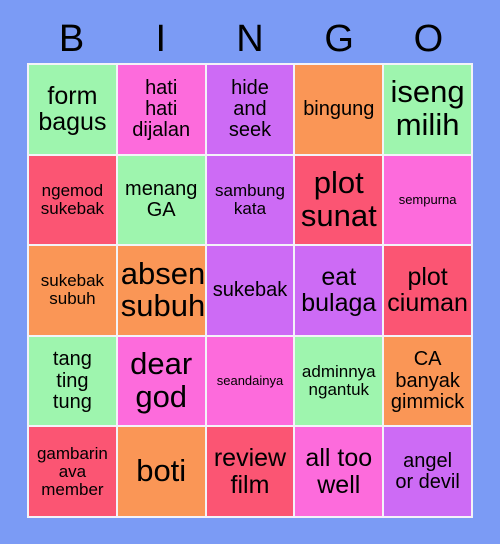 This screenshot has height=544, width=500. I want to click on bingo-cell-r3c5: plot ciuman, so click(427, 290).